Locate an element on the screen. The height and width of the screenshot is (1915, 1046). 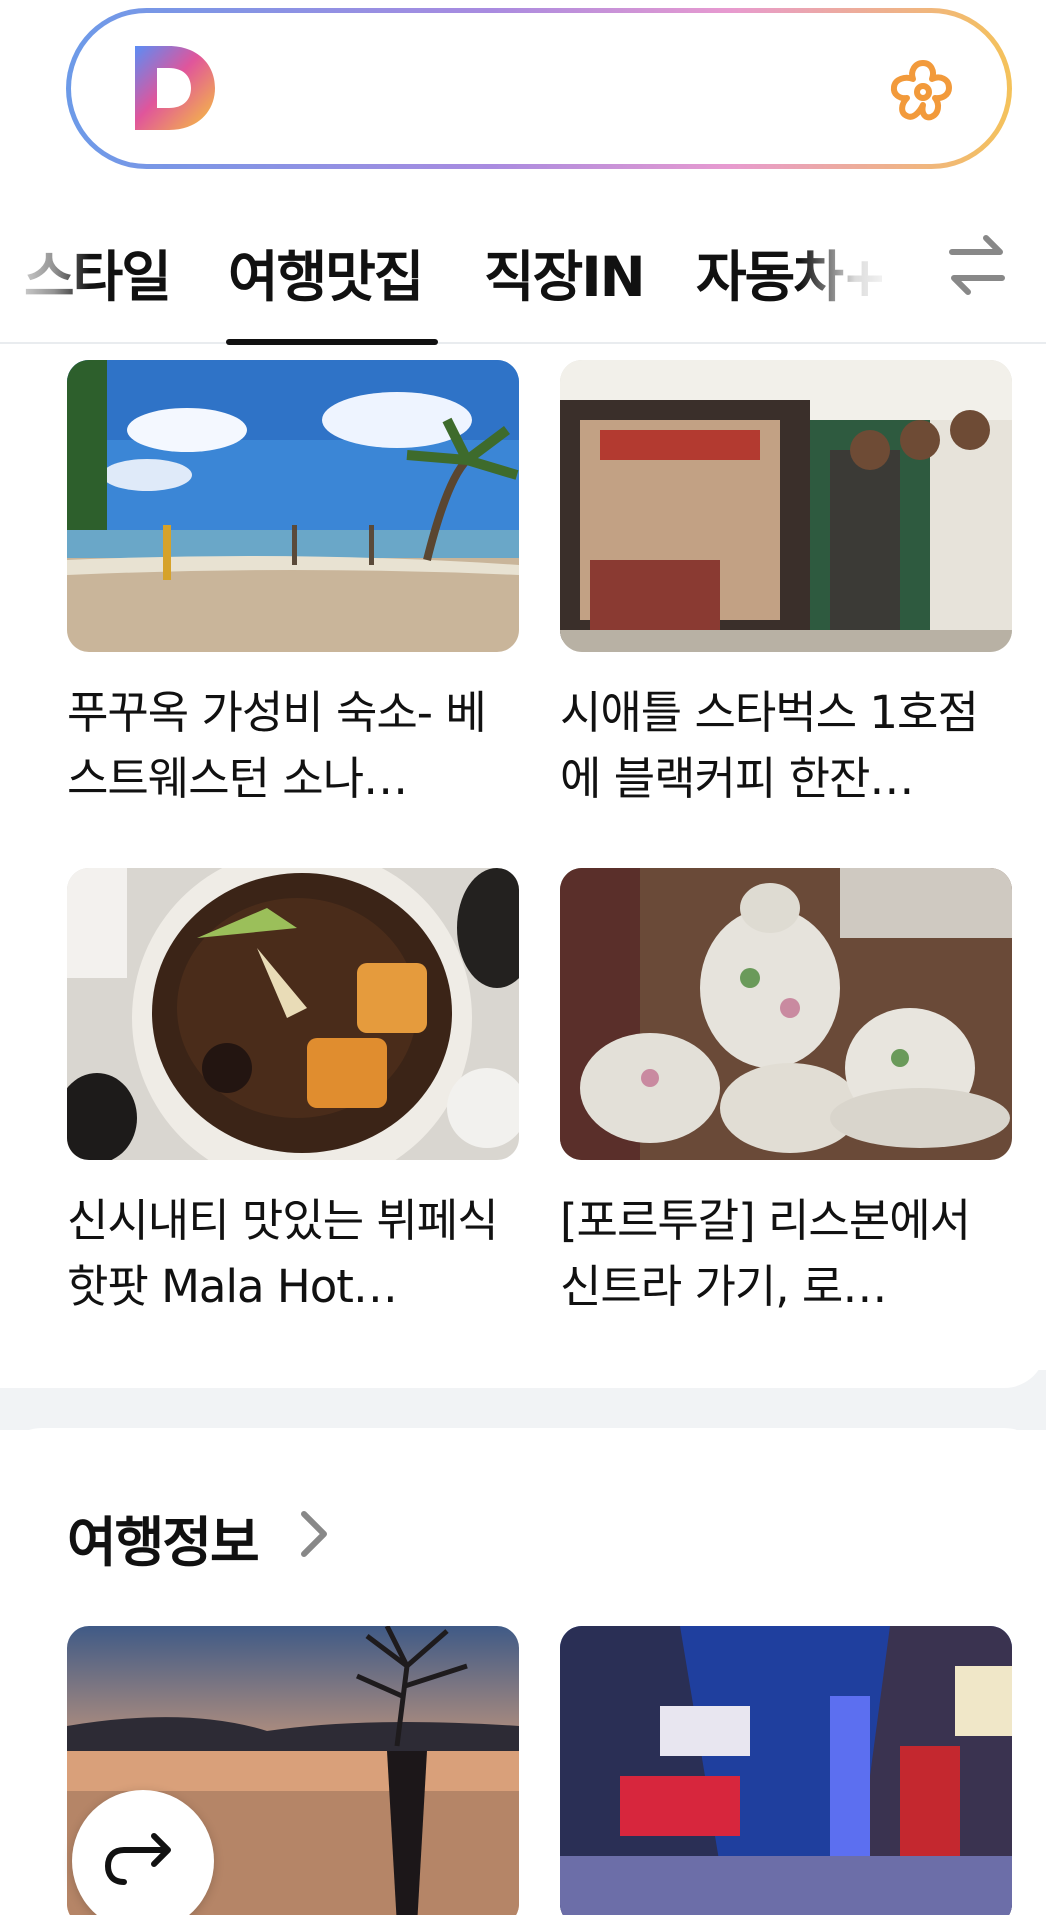
chevron-right-icon is located at coordinates (314, 1534).